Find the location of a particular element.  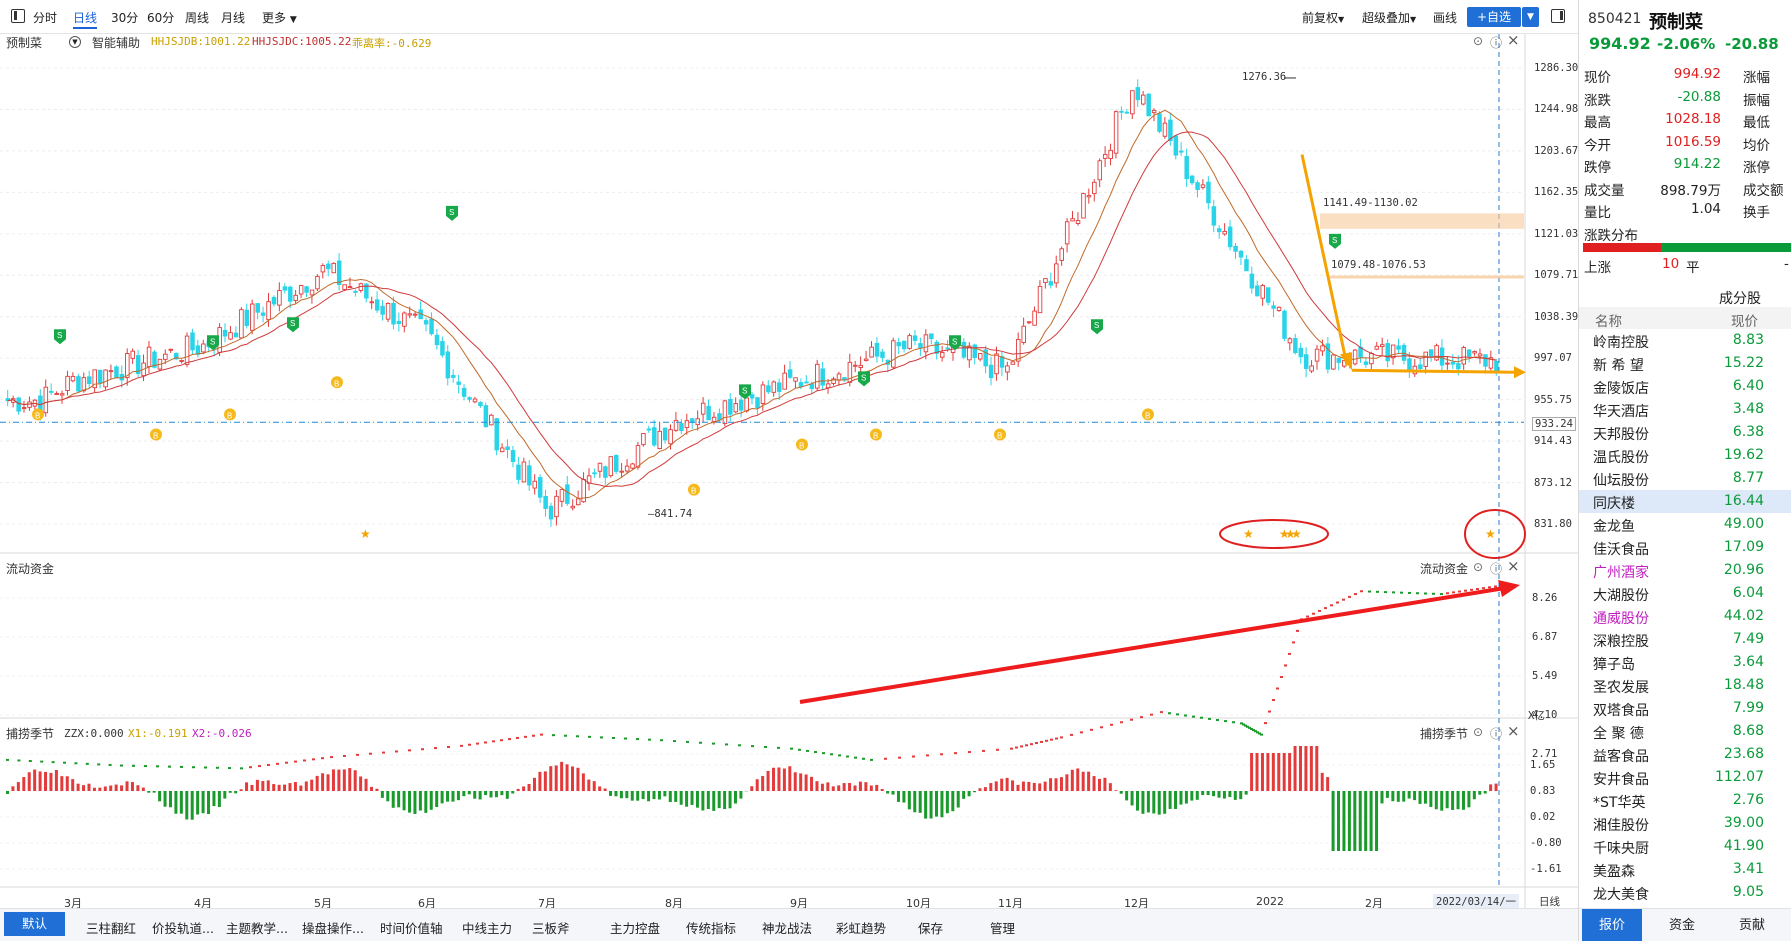

constituent-row: 獐子岛 3.64 is located at coordinates (1685, 662).